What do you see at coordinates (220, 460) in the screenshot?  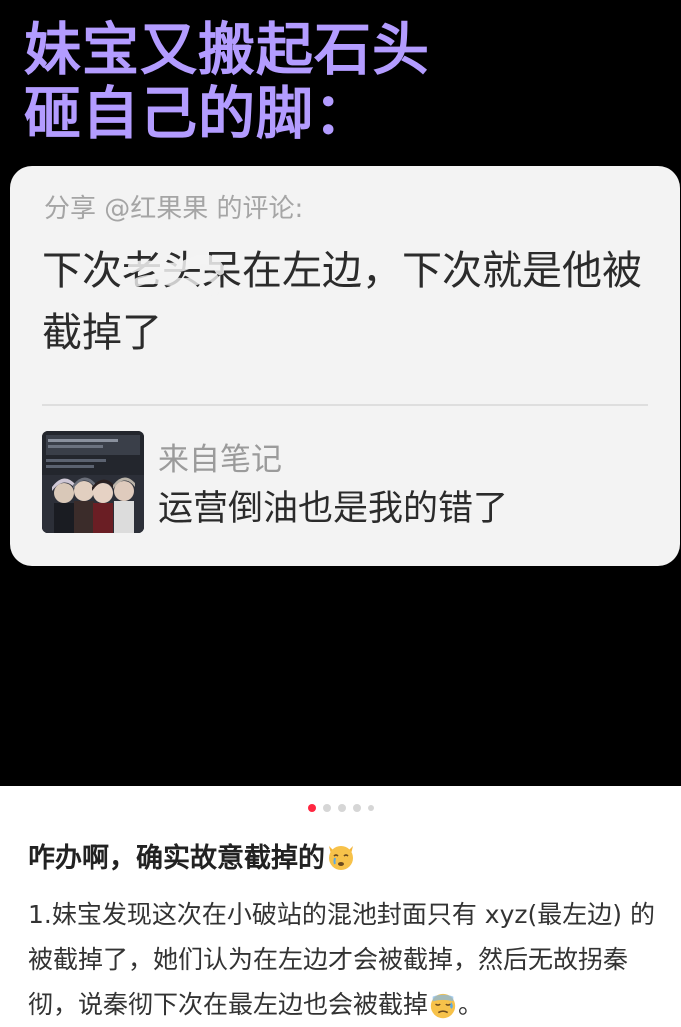 I see `note-source-label: 来自笔记` at bounding box center [220, 460].